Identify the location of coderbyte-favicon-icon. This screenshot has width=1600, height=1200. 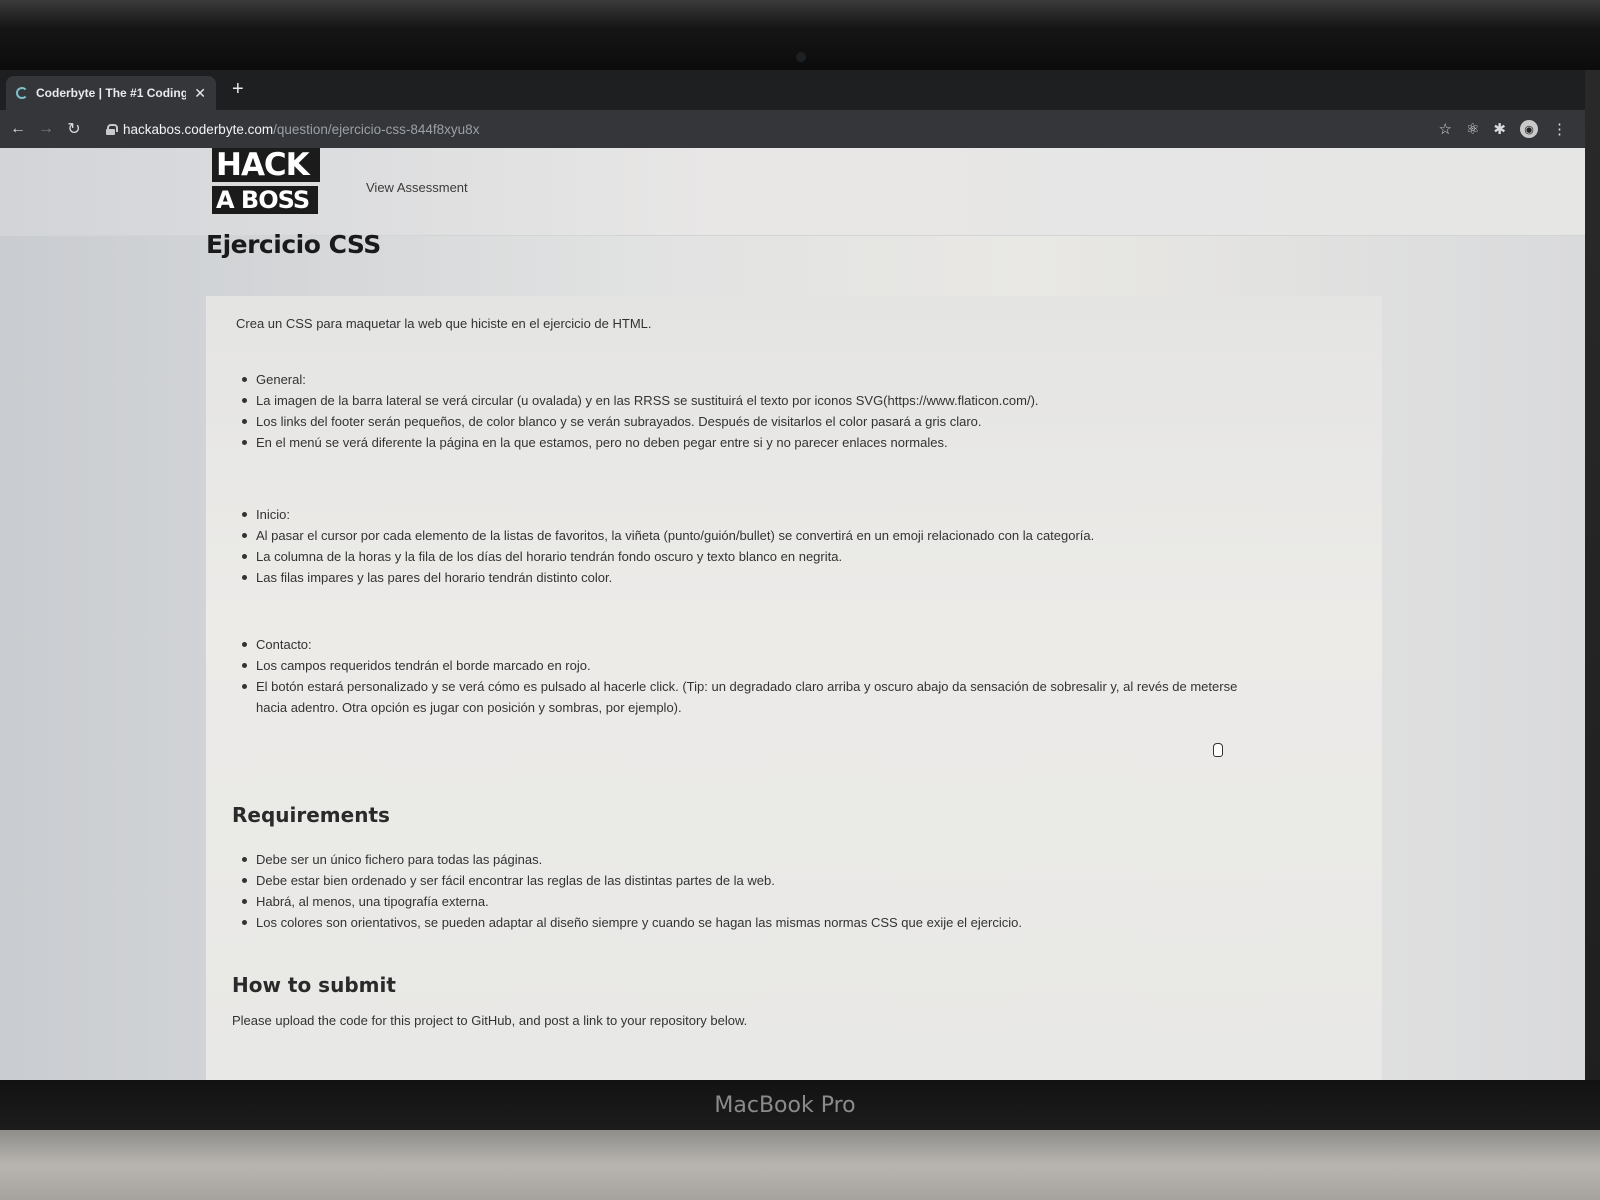
(22, 93).